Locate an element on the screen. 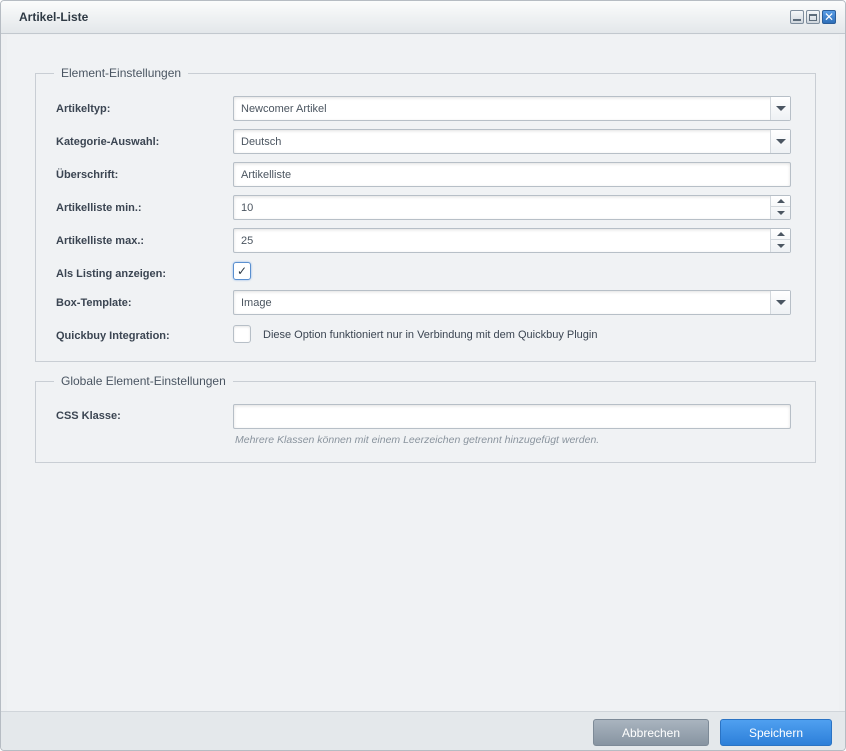 This screenshot has height=751, width=846. global-settings-legend: Globale Element-Einstellungen is located at coordinates (143, 381).